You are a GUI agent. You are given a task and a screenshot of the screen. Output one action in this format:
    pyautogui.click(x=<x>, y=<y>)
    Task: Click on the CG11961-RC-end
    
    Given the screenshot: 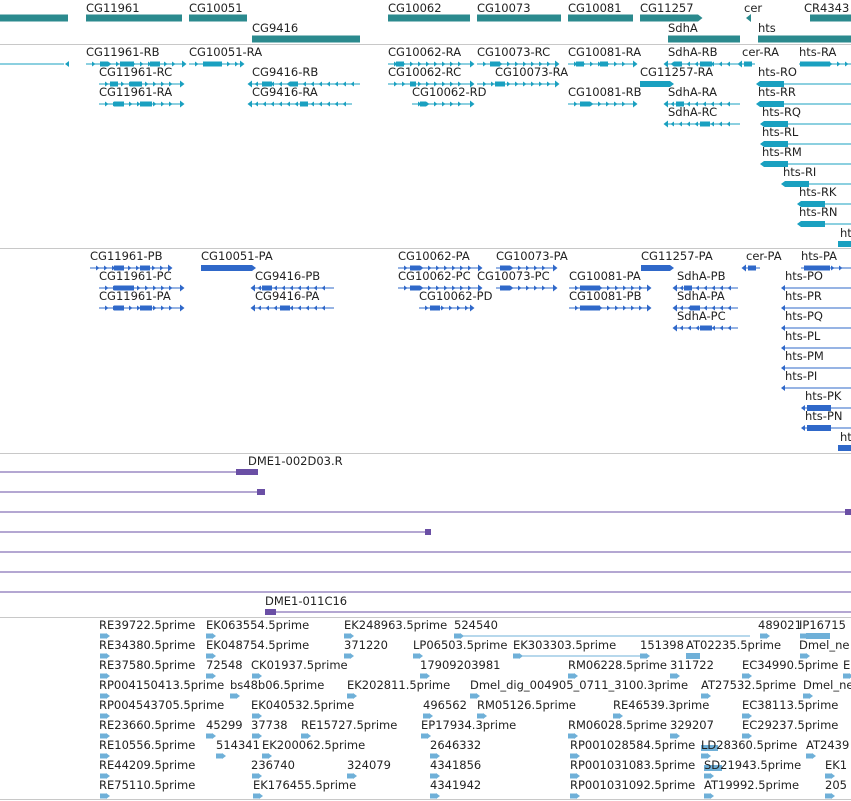 What is the action you would take?
    pyautogui.click(x=182, y=84)
    